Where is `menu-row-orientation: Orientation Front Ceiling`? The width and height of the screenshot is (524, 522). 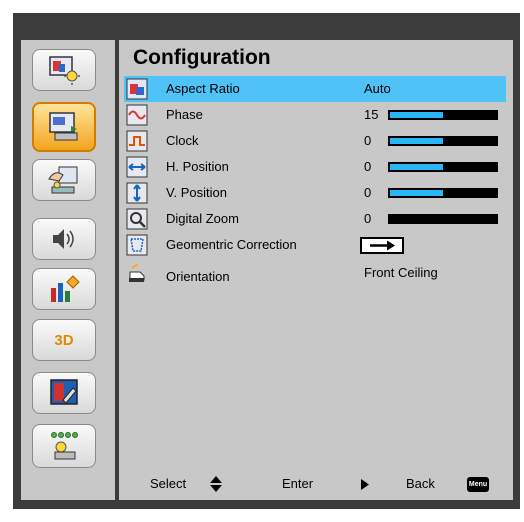 menu-row-orientation: Orientation Front Ceiling is located at coordinates (315, 273).